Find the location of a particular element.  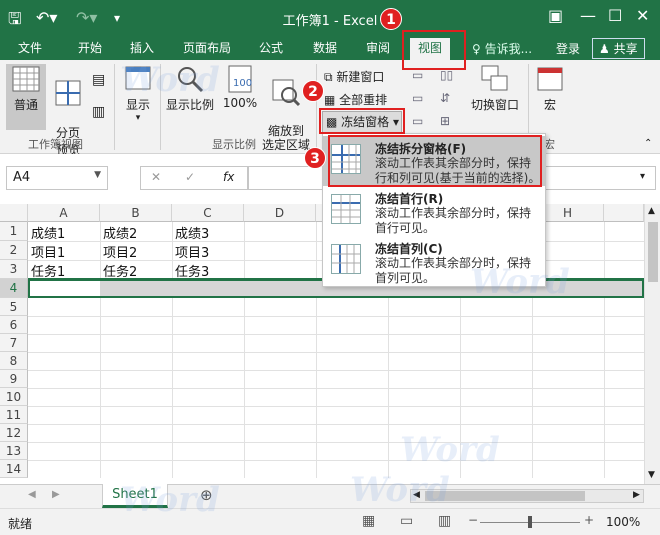

tab-home: 开始 is located at coordinates (90, 50).